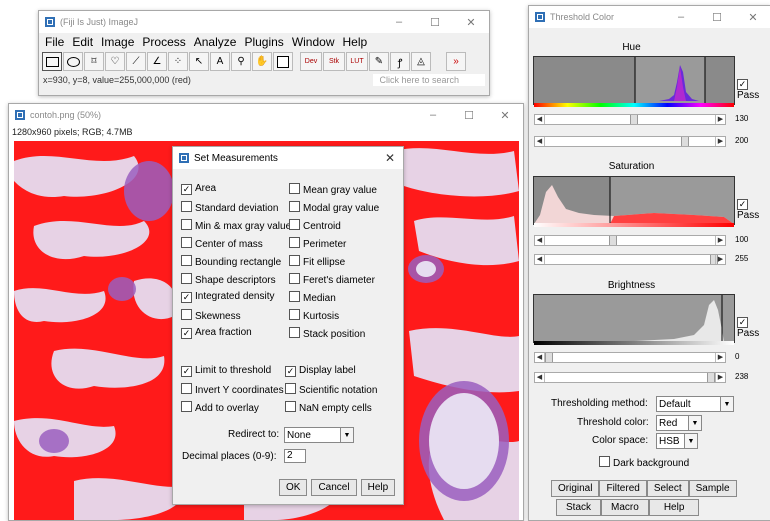 This screenshot has width=770, height=521. Describe the element at coordinates (236, 225) in the screenshot. I see `measurement-checkbox: Min & max gray value` at that location.